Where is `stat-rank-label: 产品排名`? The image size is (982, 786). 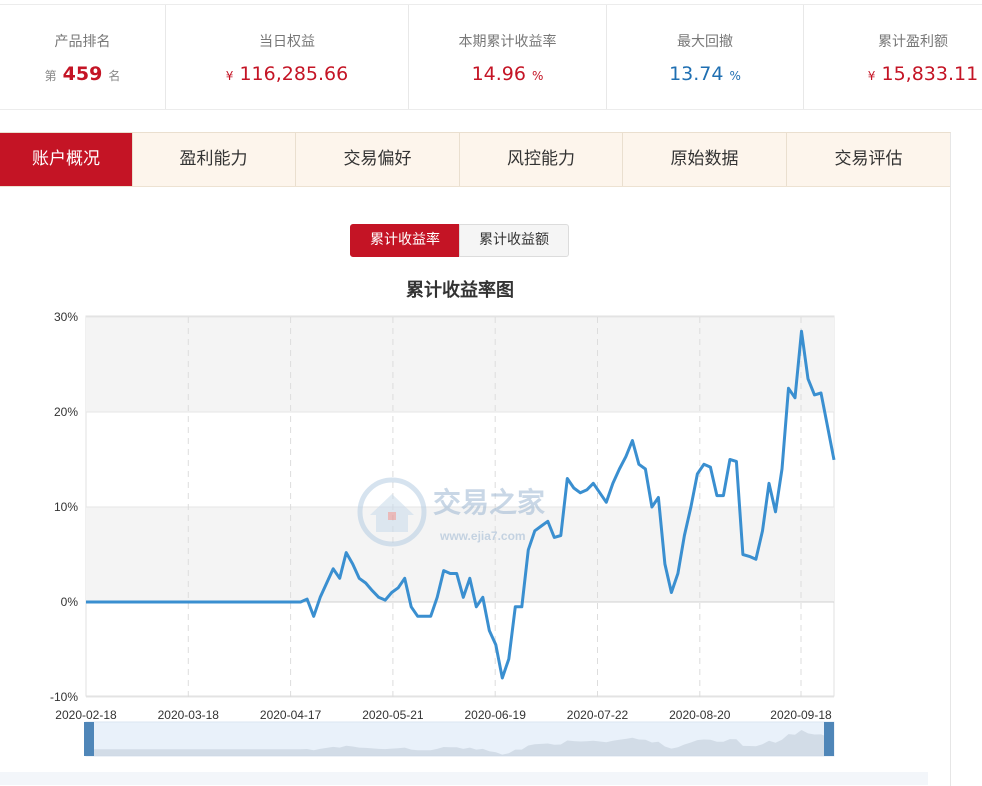 stat-rank-label: 产品排名 is located at coordinates (82, 42).